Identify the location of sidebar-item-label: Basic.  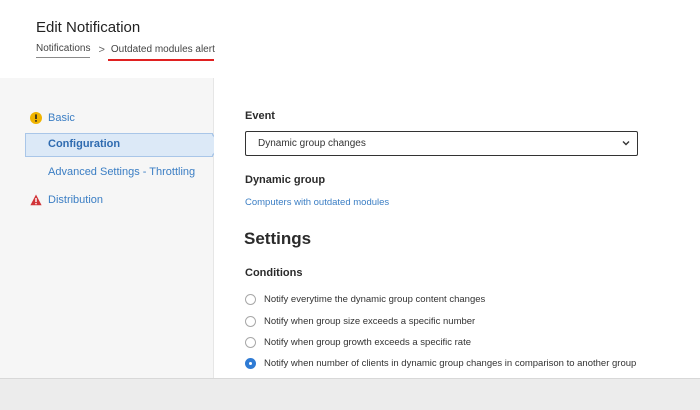
(61, 118).